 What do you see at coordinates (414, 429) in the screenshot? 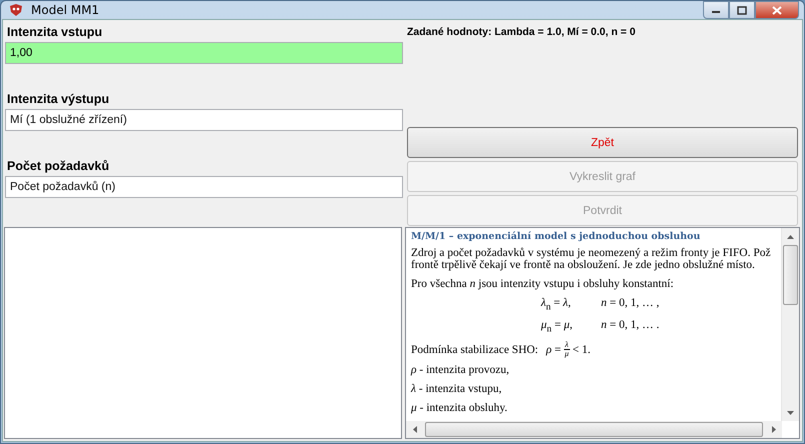
I see `scroll-left-icon` at bounding box center [414, 429].